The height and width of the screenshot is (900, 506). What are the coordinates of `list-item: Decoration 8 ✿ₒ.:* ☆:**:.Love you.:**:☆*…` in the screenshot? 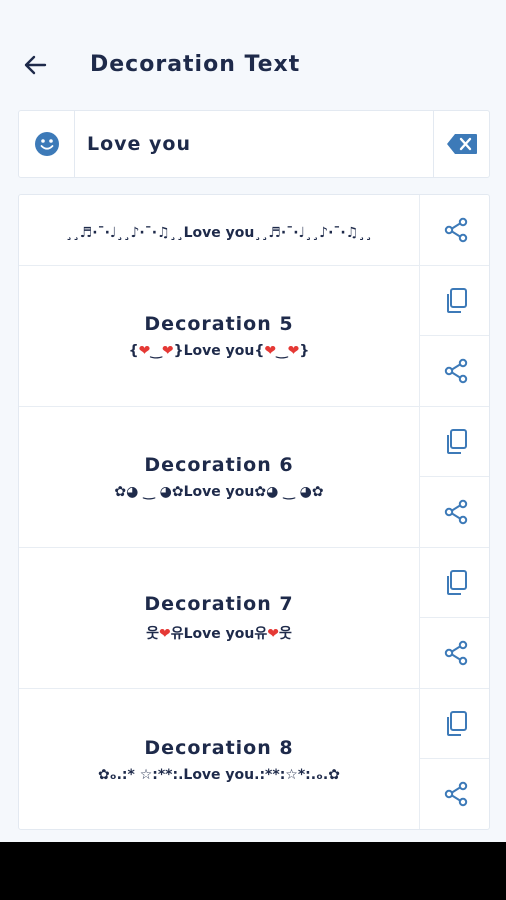 It's located at (254, 759).